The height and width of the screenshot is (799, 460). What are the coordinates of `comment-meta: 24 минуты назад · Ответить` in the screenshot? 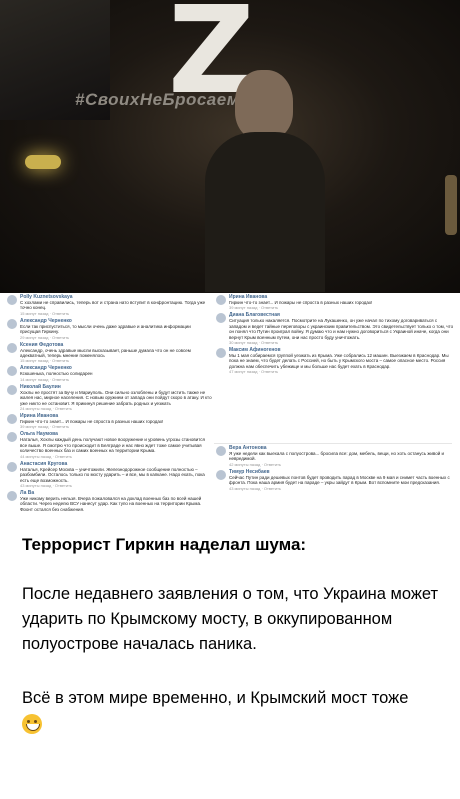 It's located at (116, 408).